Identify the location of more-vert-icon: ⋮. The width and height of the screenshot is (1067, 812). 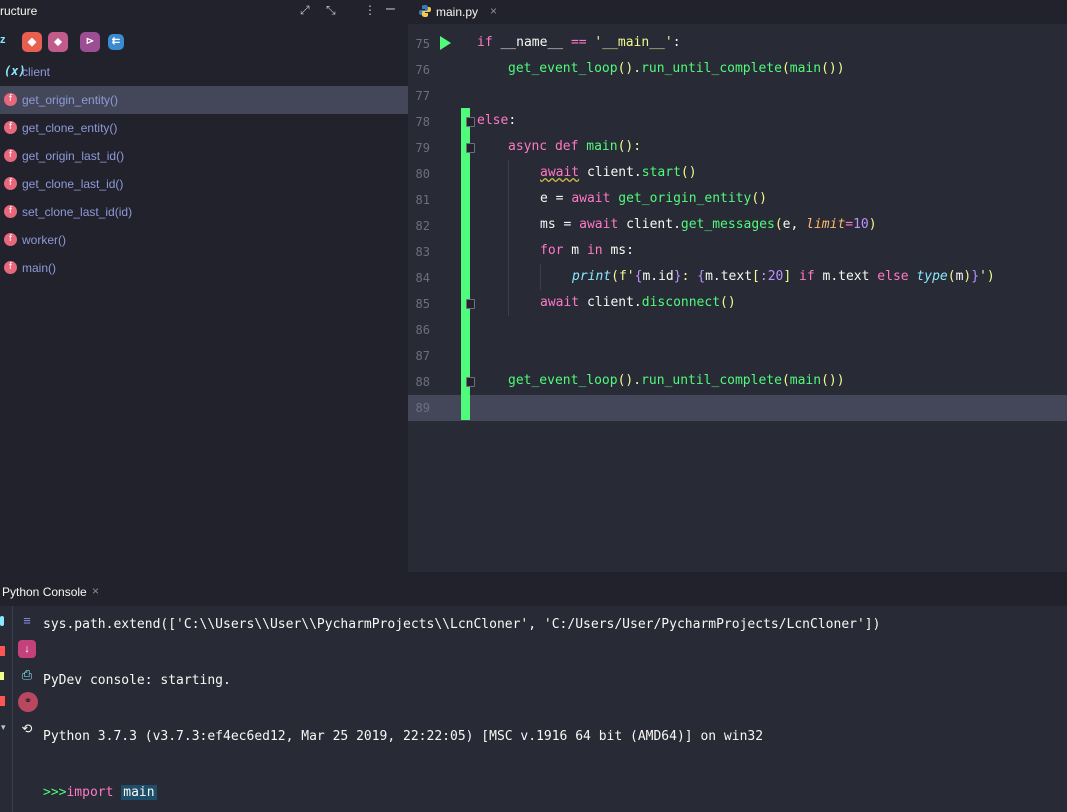
(370, 10).